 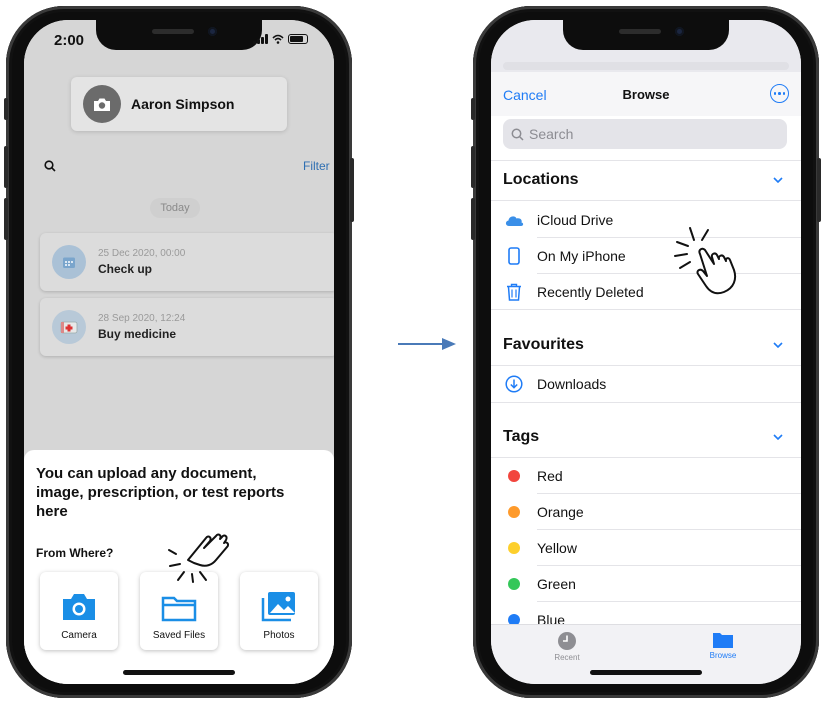 I want to click on section-header-locations: Locations, so click(x=541, y=180).